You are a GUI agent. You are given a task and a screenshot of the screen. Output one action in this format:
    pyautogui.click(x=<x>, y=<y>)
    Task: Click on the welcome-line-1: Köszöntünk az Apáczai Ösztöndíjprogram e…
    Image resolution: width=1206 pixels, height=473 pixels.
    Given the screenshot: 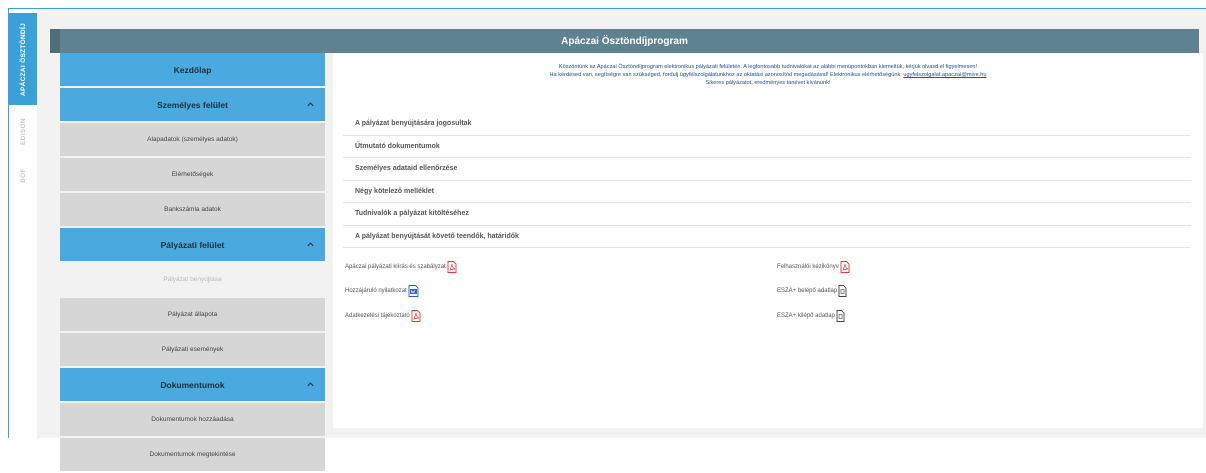 What is the action you would take?
    pyautogui.click(x=768, y=67)
    